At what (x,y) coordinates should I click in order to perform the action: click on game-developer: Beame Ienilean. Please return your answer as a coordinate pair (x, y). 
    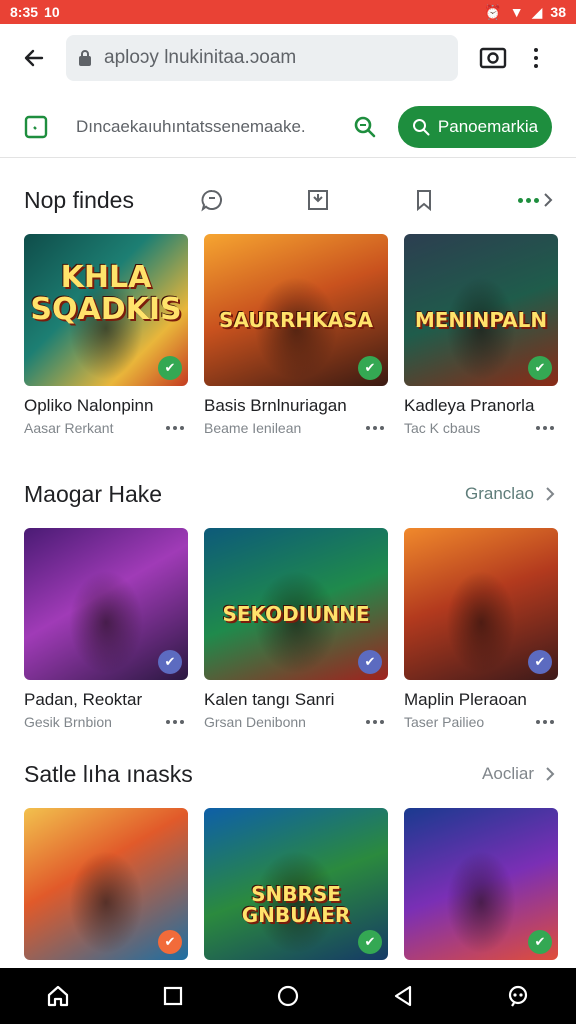
    Looking at the image, I should click on (253, 428).